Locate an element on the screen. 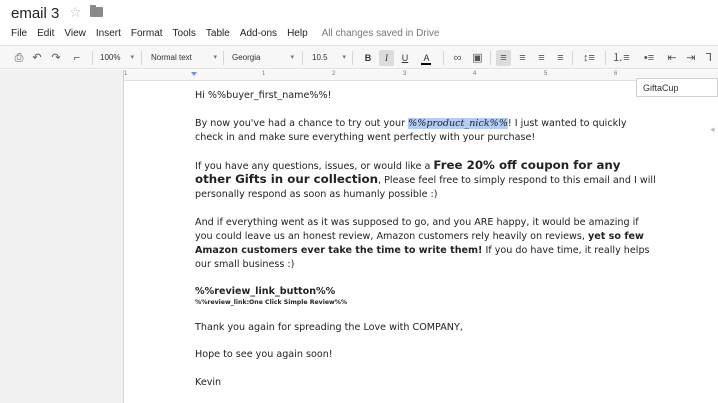 Image resolution: width=718 pixels, height=403 pixels. align-right-icon: ≡ is located at coordinates (541, 58).